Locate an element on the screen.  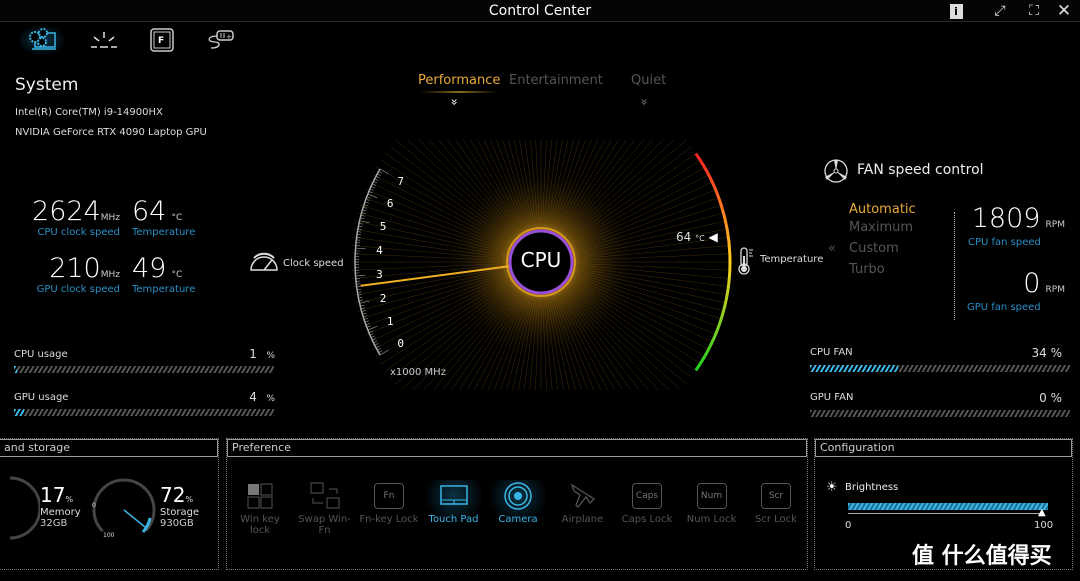
mode-underline is located at coordinates (459, 92).